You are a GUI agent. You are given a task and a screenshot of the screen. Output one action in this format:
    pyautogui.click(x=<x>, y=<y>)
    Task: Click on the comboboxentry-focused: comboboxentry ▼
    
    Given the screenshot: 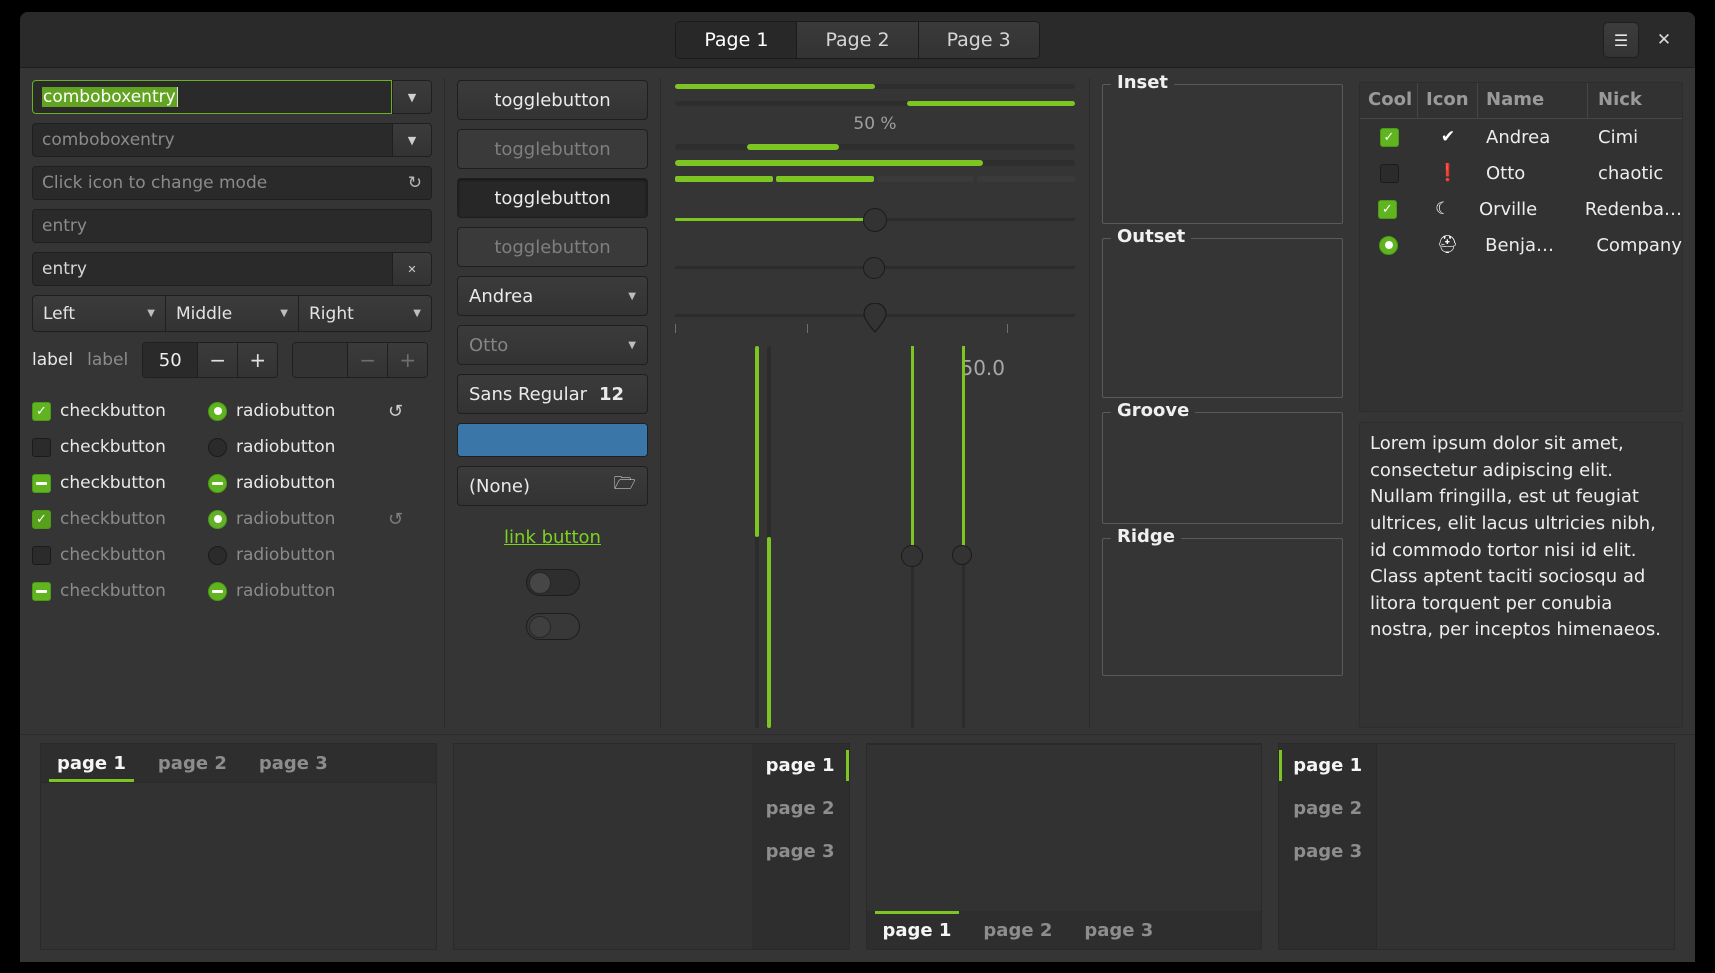 What is the action you would take?
    pyautogui.click(x=232, y=97)
    